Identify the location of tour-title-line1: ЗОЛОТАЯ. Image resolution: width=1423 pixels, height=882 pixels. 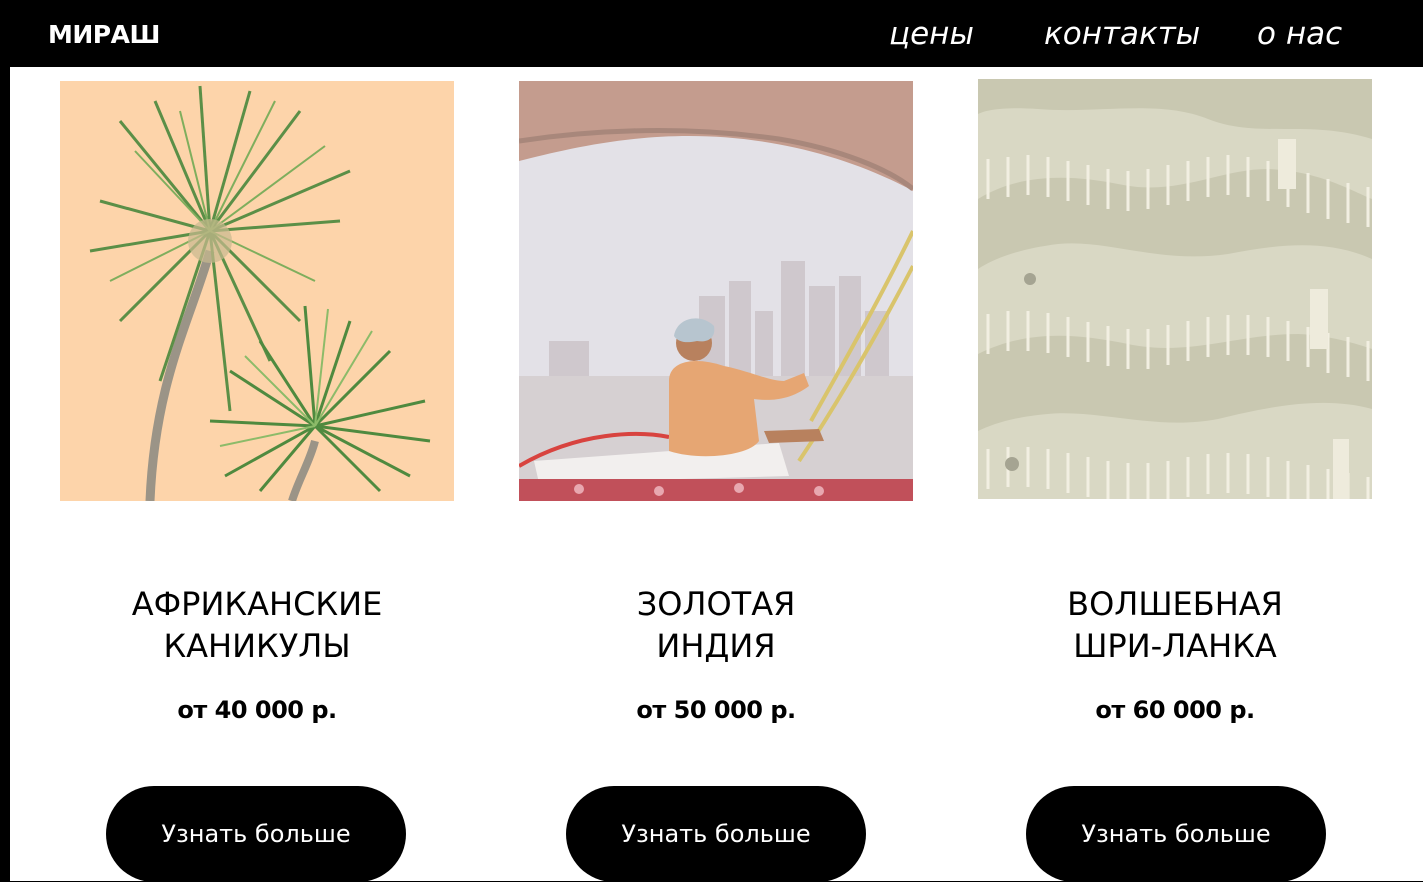
(716, 604).